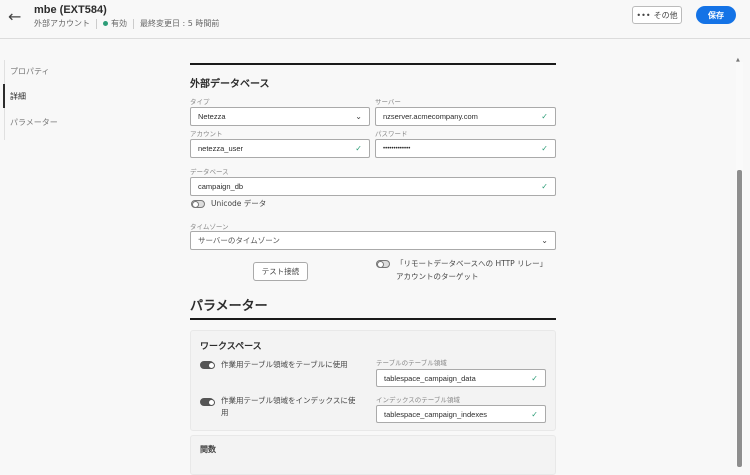 The height and width of the screenshot is (475, 750). What do you see at coordinates (231, 347) in the screenshot?
I see `workspace-heading: ワークスペース` at bounding box center [231, 347].